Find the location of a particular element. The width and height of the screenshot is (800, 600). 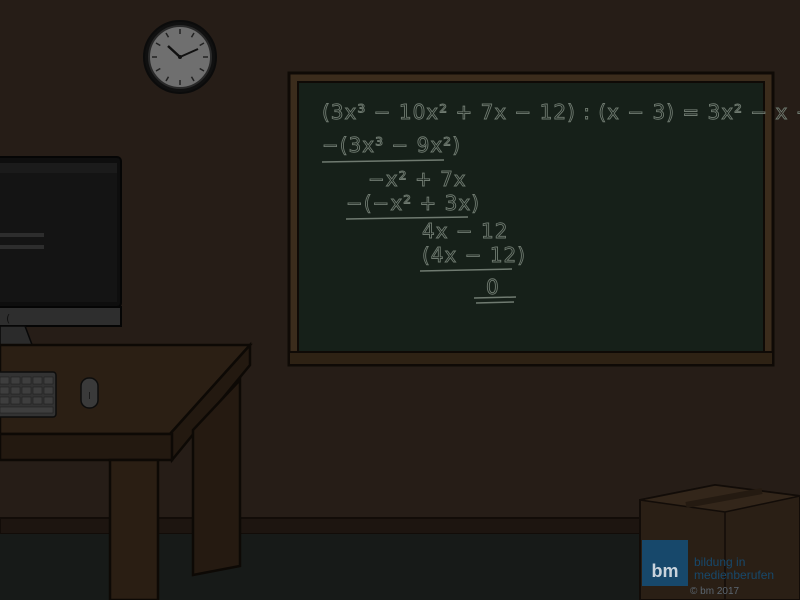

desk-leg-front is located at coordinates (134, 529).